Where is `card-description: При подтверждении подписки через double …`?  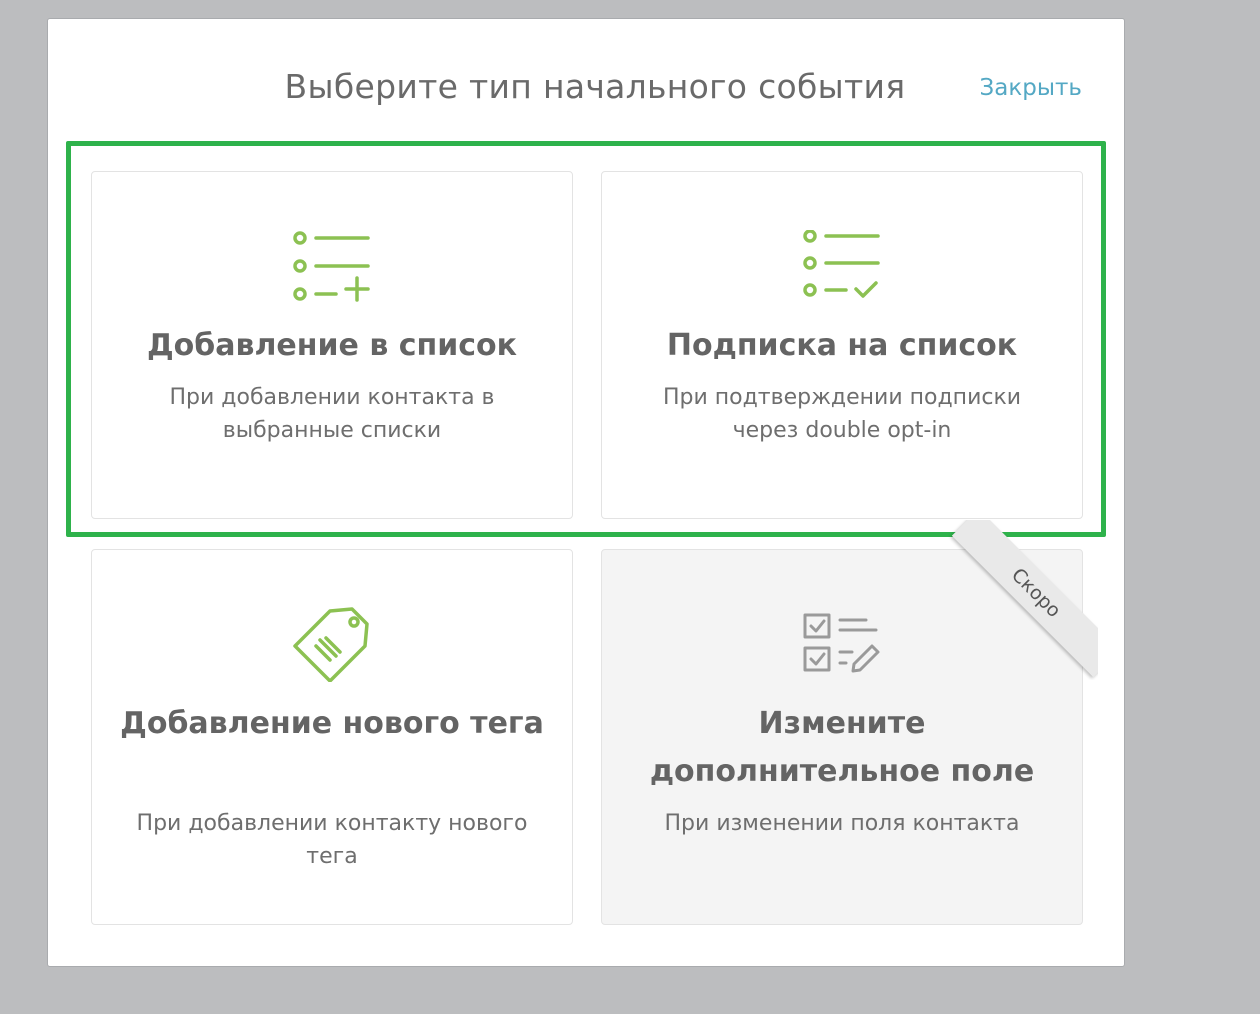
card-description: При подтверждении подписки через double … is located at coordinates (842, 414).